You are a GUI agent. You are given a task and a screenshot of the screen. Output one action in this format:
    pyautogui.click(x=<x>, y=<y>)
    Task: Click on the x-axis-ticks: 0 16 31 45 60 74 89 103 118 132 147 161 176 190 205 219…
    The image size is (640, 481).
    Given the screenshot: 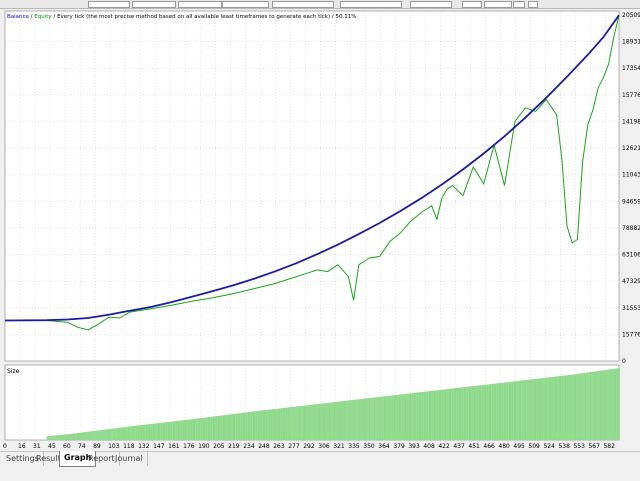 What is the action you would take?
    pyautogui.click(x=309, y=446)
    